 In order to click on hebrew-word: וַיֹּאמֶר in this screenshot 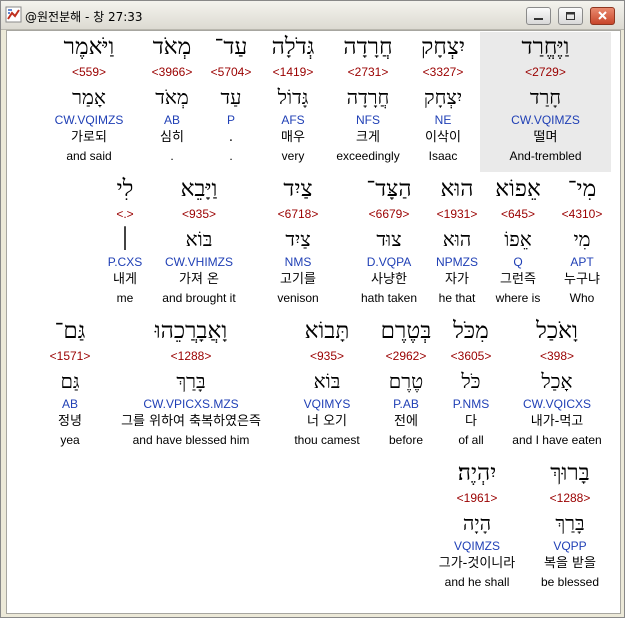, I will do `click(89, 47)`.